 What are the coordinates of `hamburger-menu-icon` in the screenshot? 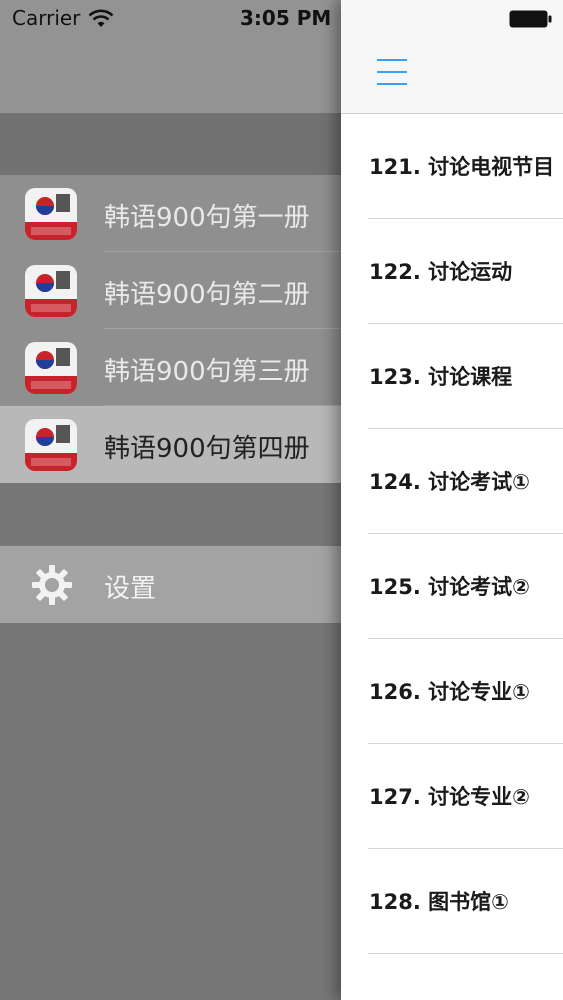 It's located at (392, 72).